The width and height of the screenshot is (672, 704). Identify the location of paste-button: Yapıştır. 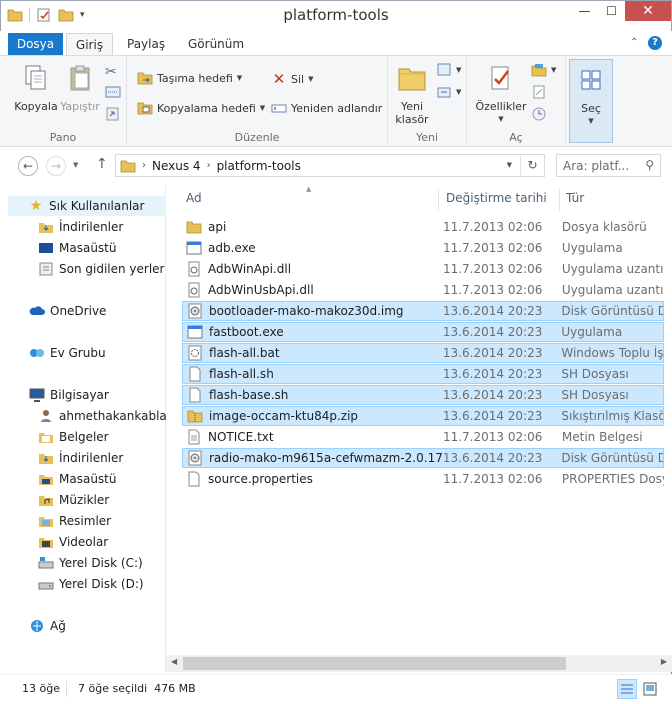
(80, 87).